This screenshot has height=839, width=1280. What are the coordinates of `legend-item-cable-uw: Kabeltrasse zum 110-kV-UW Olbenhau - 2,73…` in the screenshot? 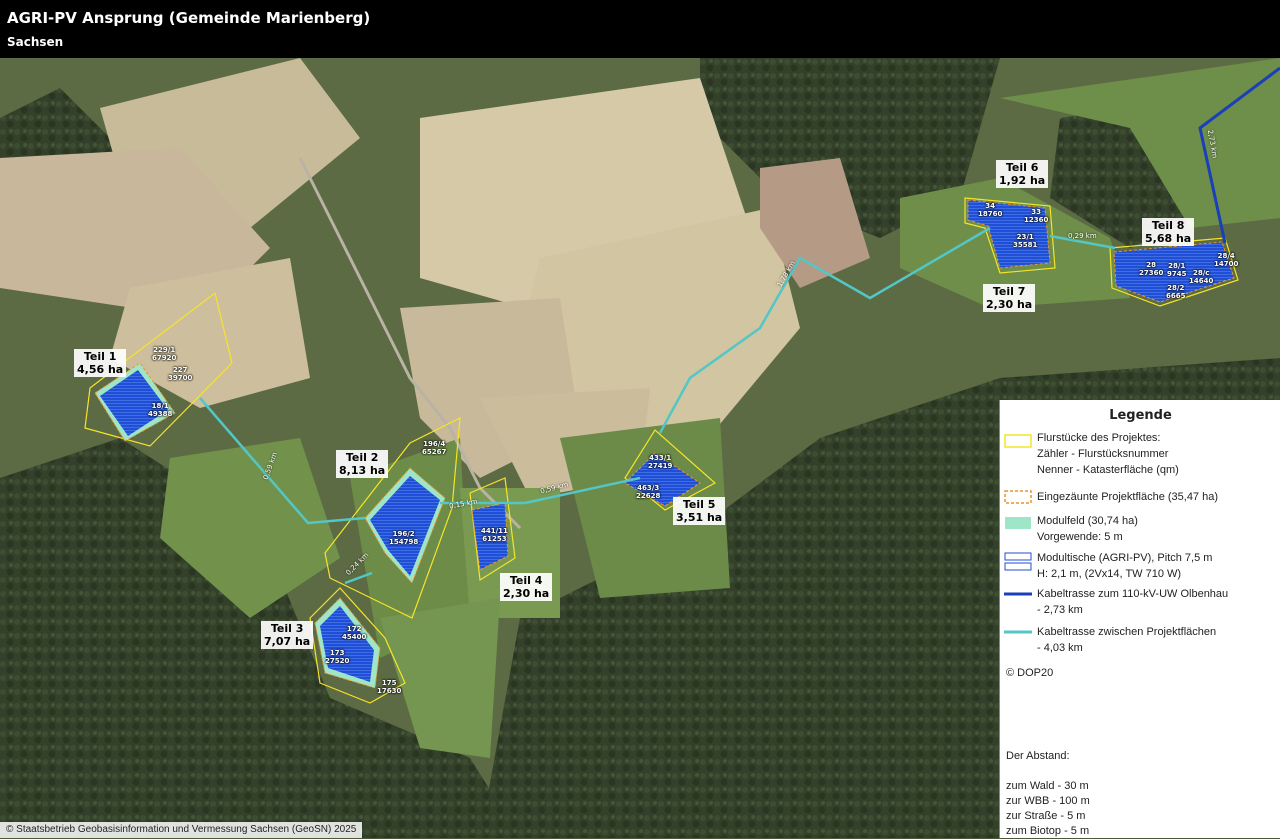 It's located at (1133, 602).